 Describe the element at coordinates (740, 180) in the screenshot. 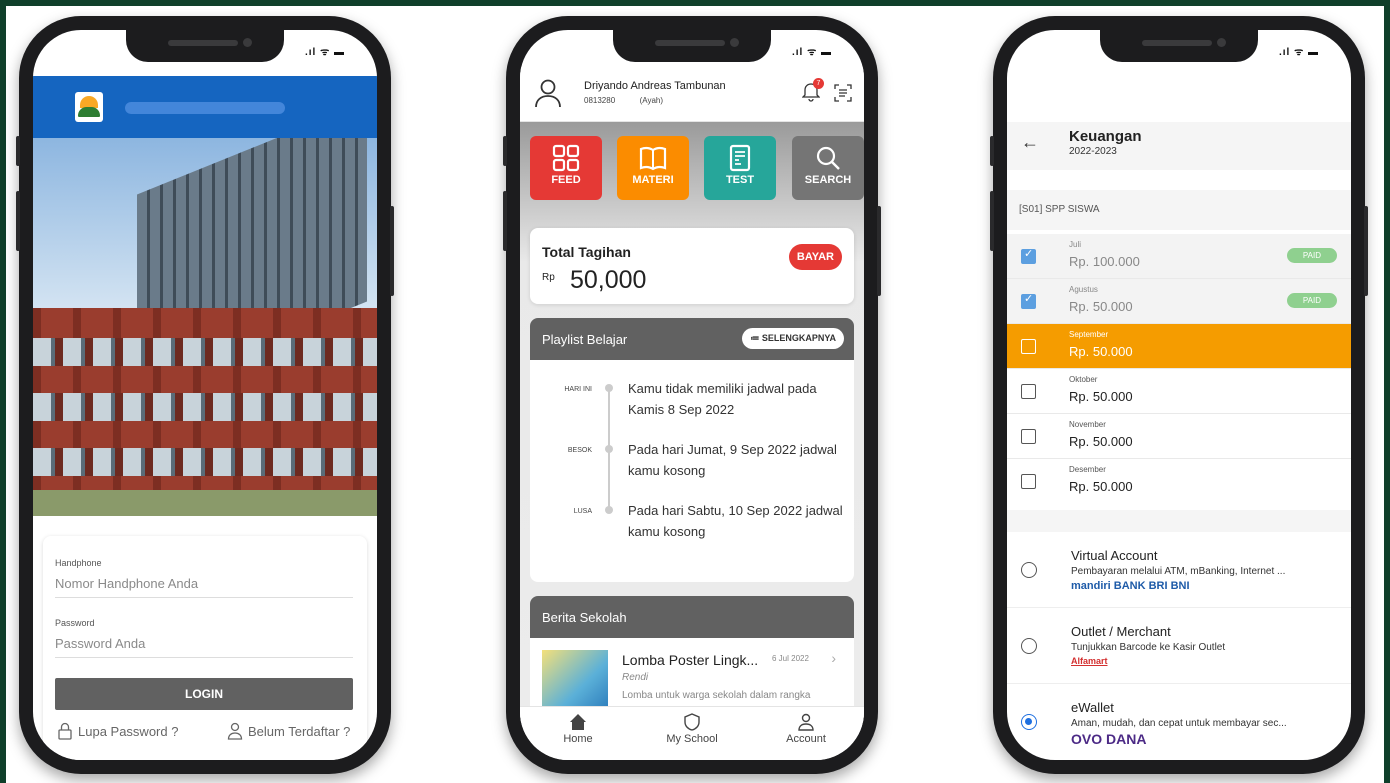

I see `tile-test-label: TEST` at that location.